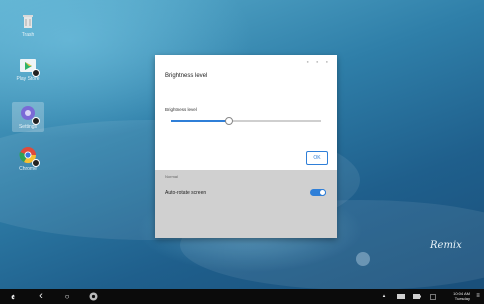 The image size is (484, 304). I want to click on desktop-icon-label: Trash, so click(28, 35).